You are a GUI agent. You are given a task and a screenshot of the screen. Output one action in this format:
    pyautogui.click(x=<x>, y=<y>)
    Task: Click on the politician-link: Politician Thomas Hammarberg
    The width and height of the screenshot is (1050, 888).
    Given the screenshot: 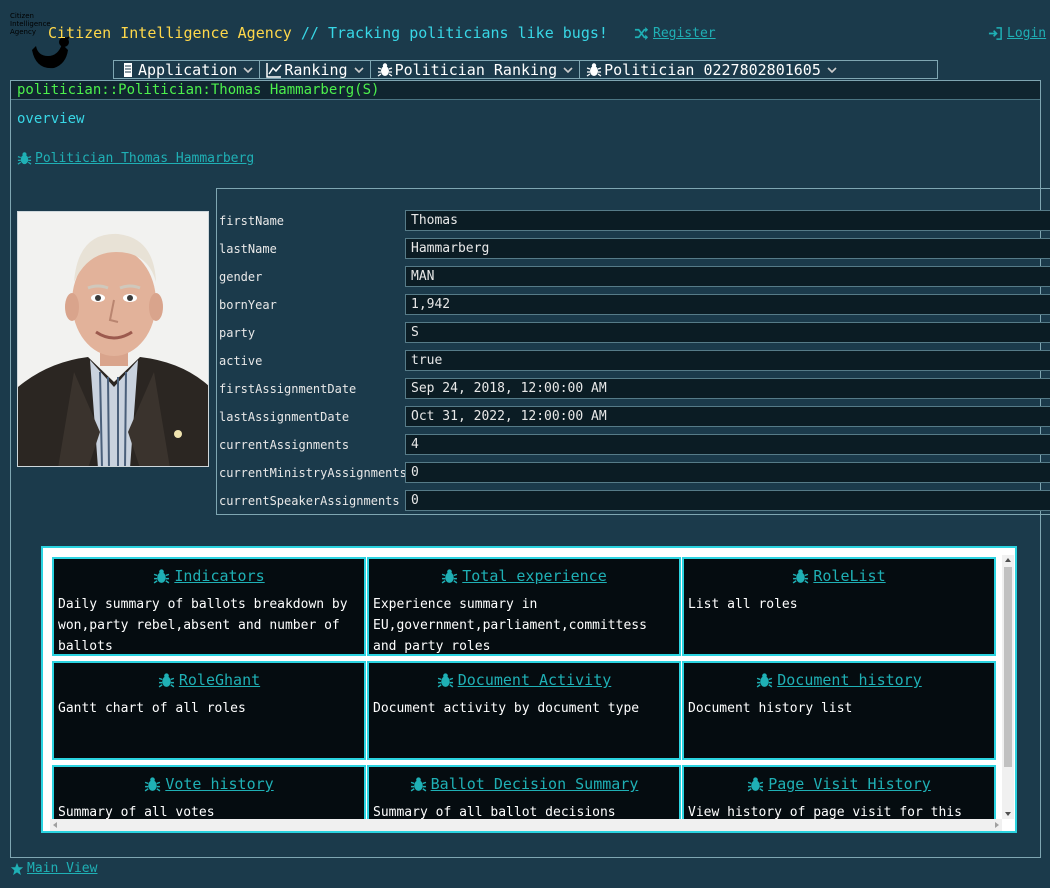 What is the action you would take?
    pyautogui.click(x=135, y=158)
    